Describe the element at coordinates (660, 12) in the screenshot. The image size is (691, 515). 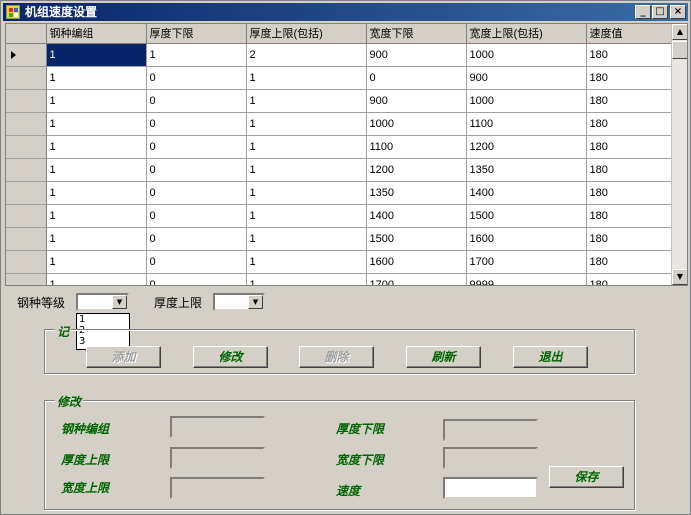
I see `maximize-button: □` at that location.